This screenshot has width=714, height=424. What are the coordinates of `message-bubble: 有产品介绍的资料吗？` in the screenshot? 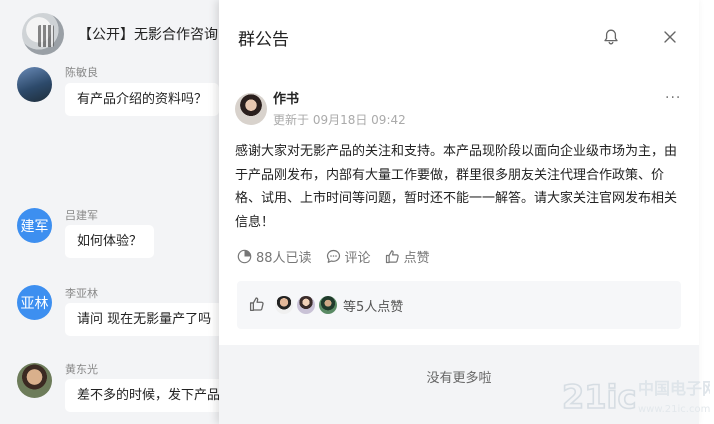 It's located at (142, 99).